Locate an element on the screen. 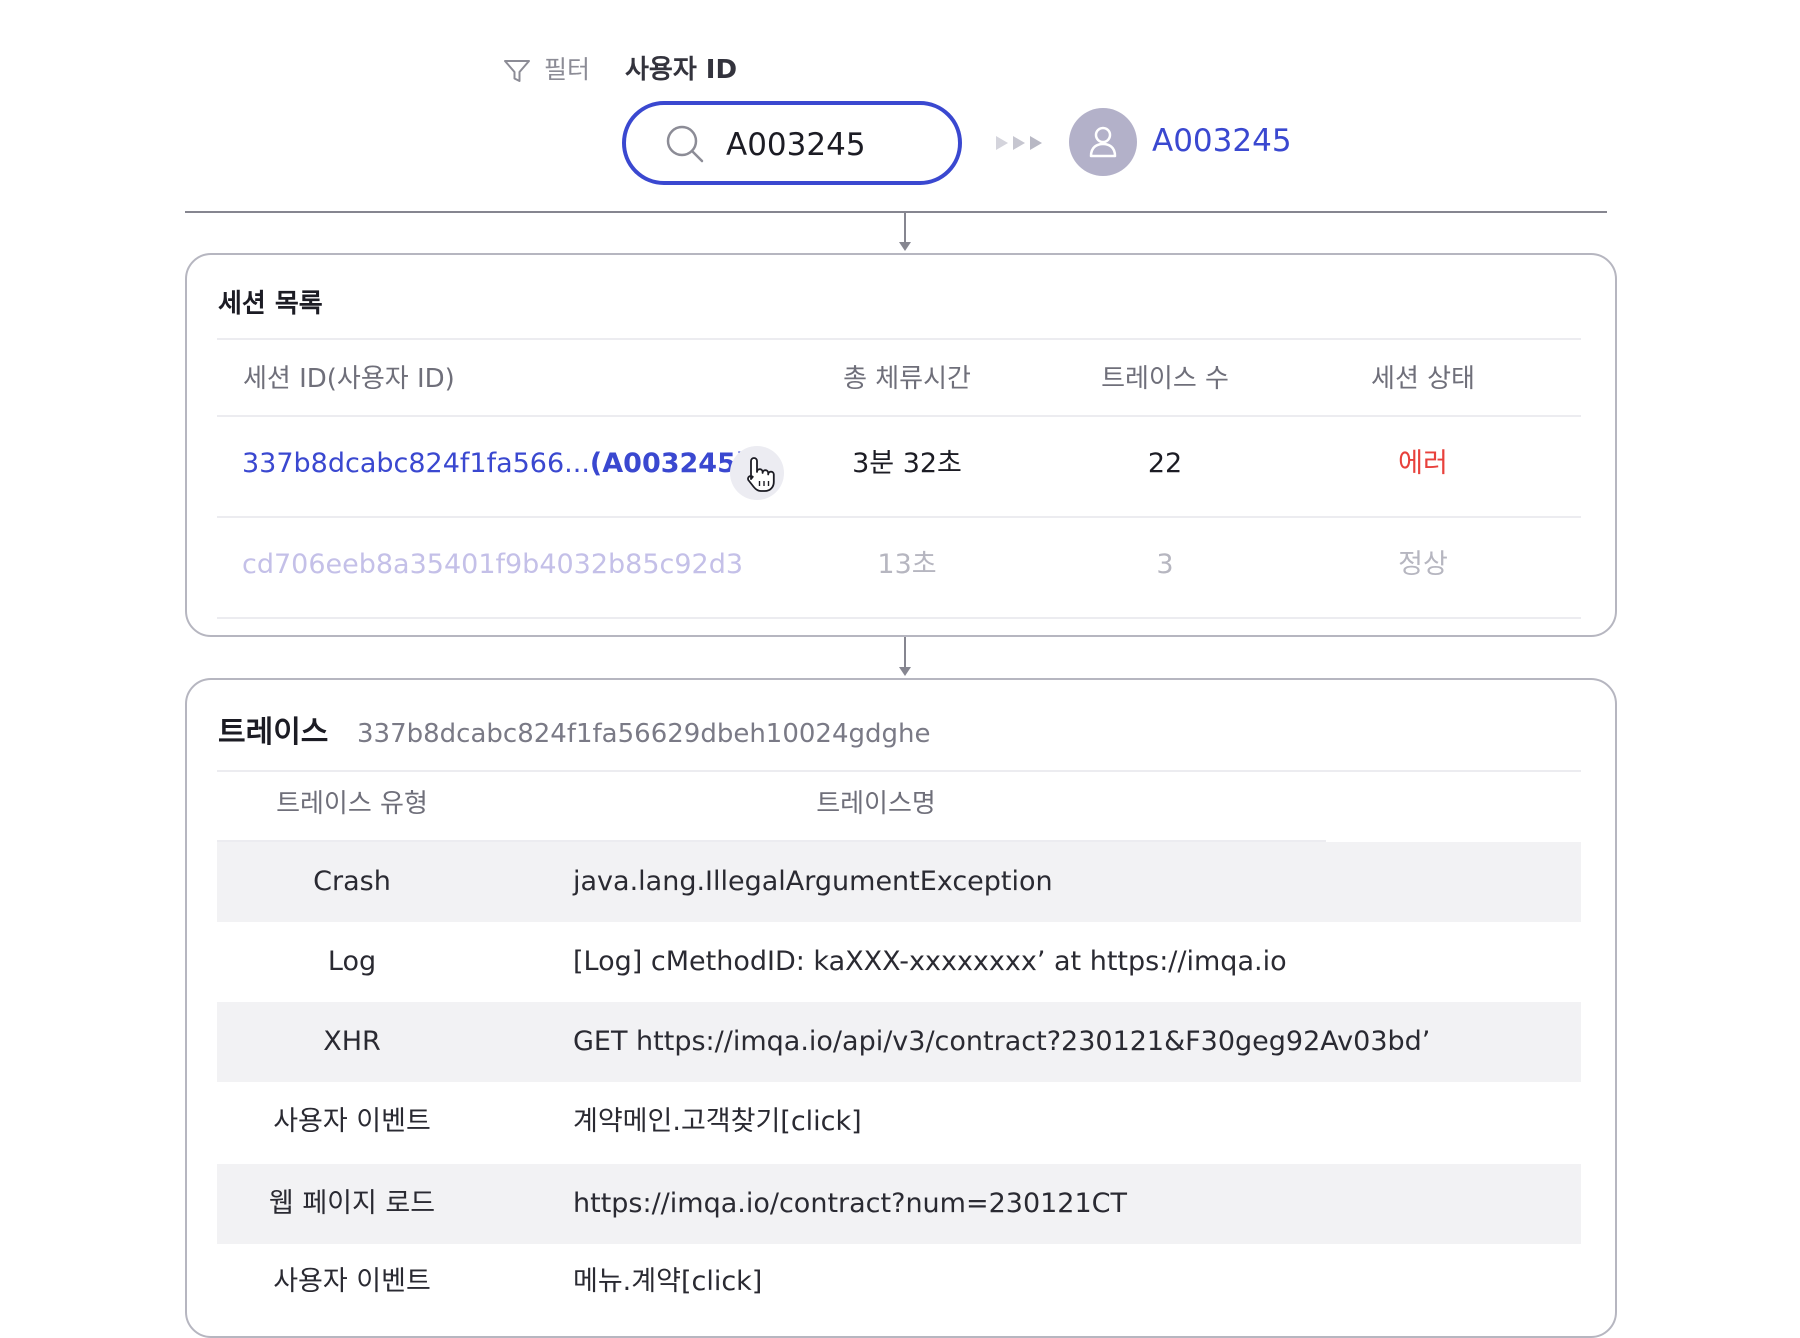 The height and width of the screenshot is (1338, 1800). hand-pointer-icon is located at coordinates (757, 473).